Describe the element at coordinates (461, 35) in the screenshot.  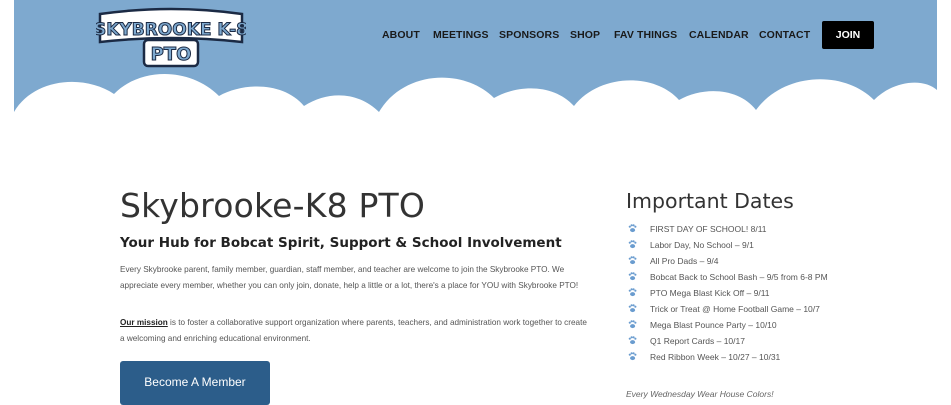
I see `nav-meetings: MEETINGS` at that location.